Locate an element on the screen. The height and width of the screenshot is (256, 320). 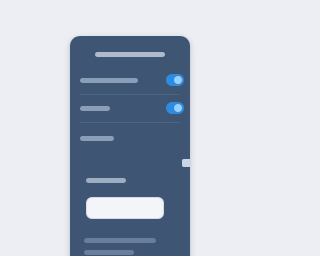
setting-row-1-label is located at coordinates (109, 80).